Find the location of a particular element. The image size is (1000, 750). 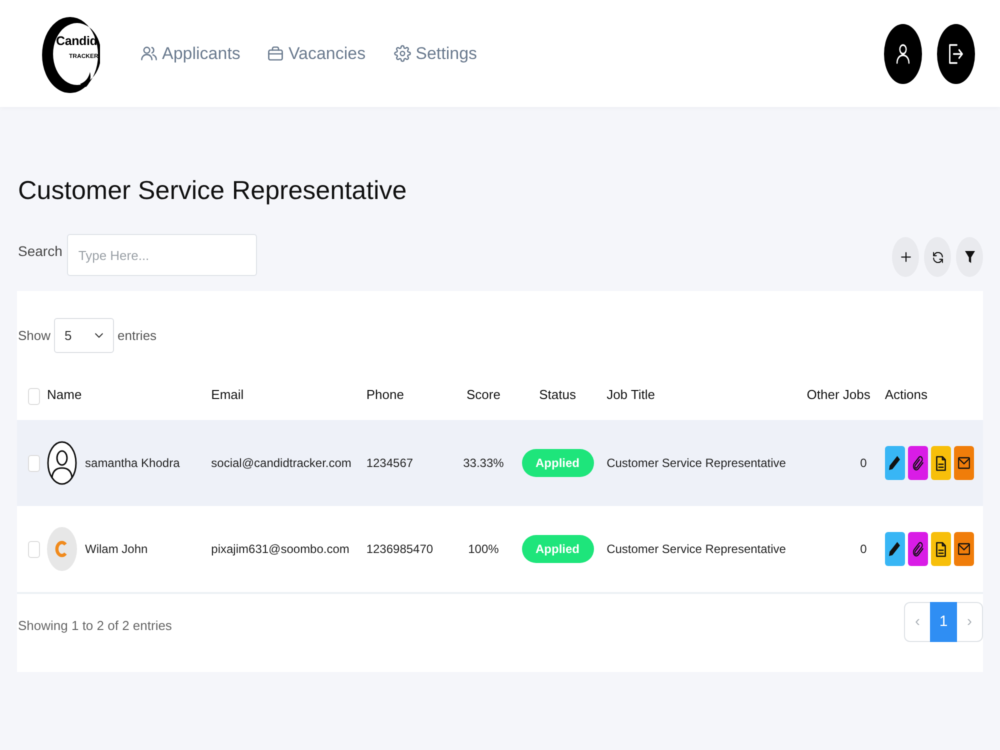

brand-name: Candid is located at coordinates (77, 40).